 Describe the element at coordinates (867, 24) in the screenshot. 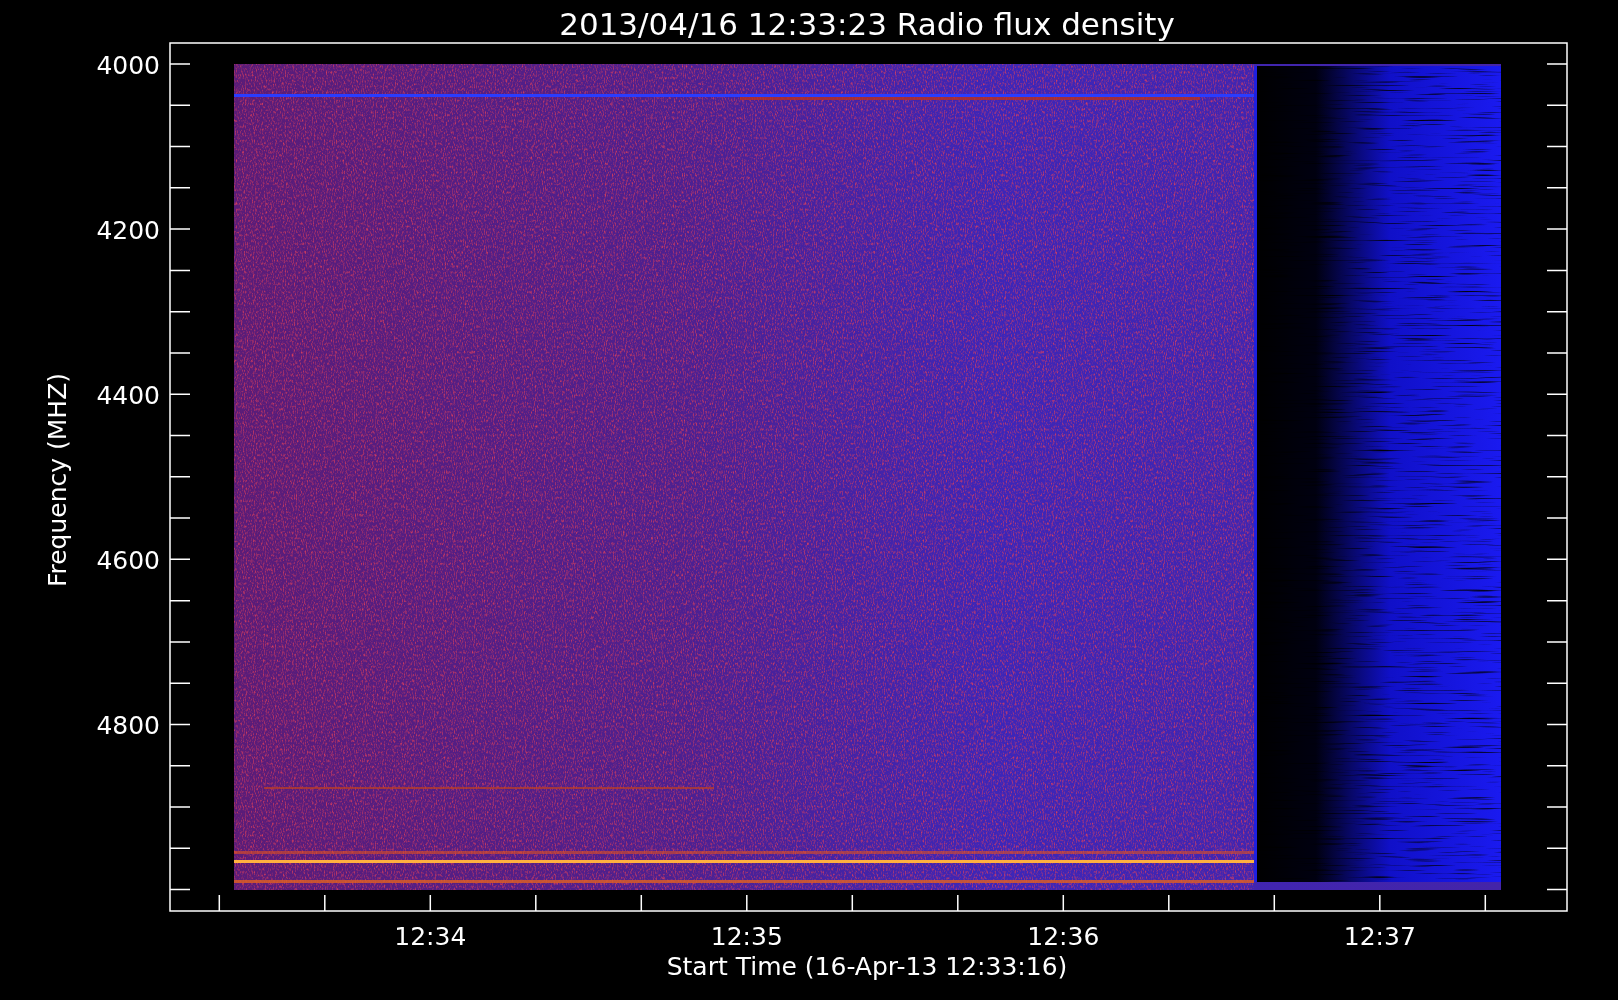

I see `chart-title: 2013/04/16 12:33:23 Radio flux density` at that location.